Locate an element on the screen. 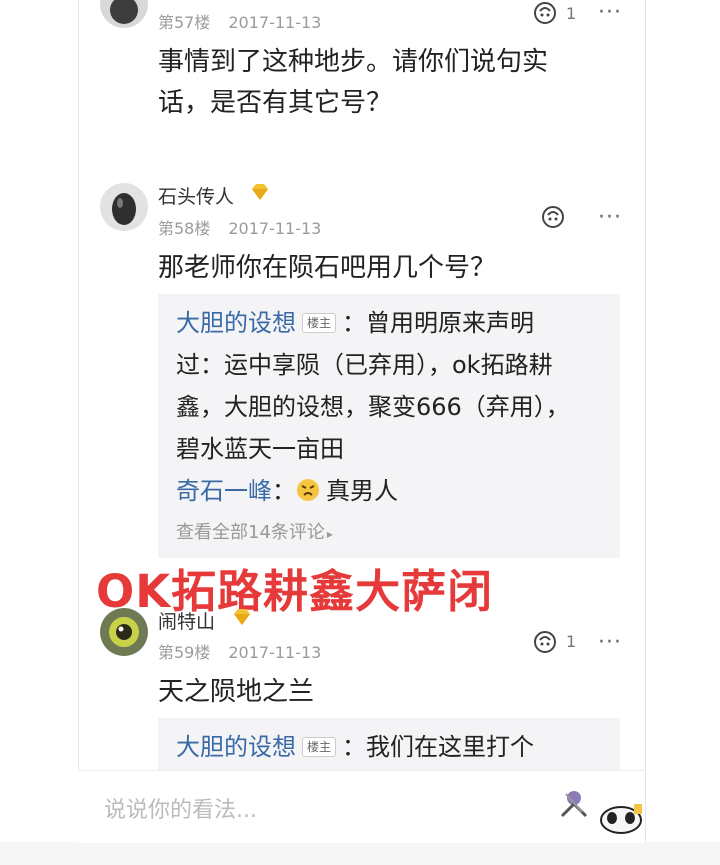 Image resolution: width=720 pixels, height=865 pixels. comment-meta: 第57楼 2017-11-13 is located at coordinates (239, 21).